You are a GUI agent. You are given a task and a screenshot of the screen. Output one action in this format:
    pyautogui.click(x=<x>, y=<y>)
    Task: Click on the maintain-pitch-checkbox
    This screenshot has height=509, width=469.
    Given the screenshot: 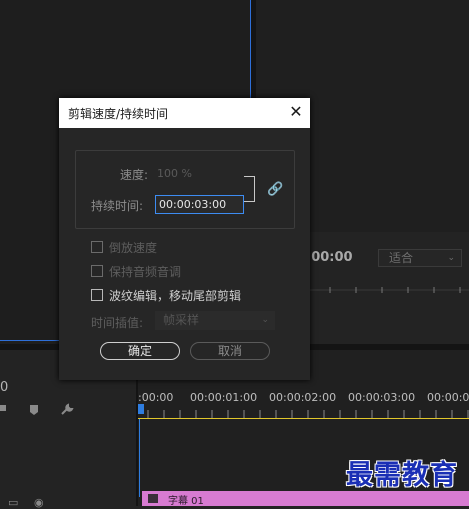 What is the action you would take?
    pyautogui.click(x=97, y=271)
    